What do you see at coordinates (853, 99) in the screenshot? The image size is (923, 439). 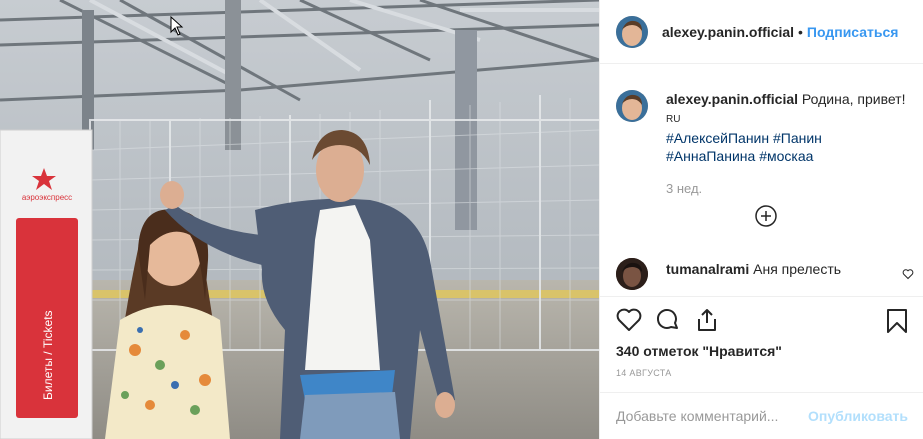 I see `caption-text: Родина, привет!` at bounding box center [853, 99].